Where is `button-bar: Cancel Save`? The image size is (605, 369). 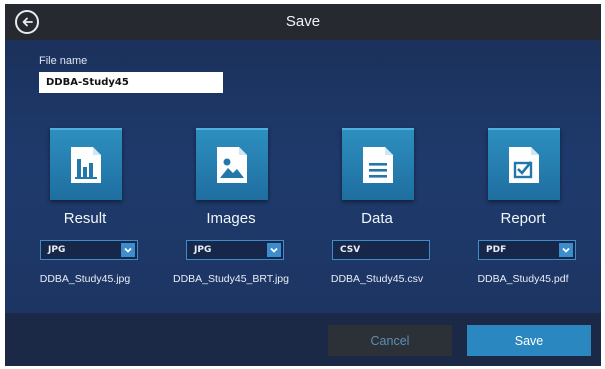 button-bar: Cancel Save is located at coordinates (303, 339).